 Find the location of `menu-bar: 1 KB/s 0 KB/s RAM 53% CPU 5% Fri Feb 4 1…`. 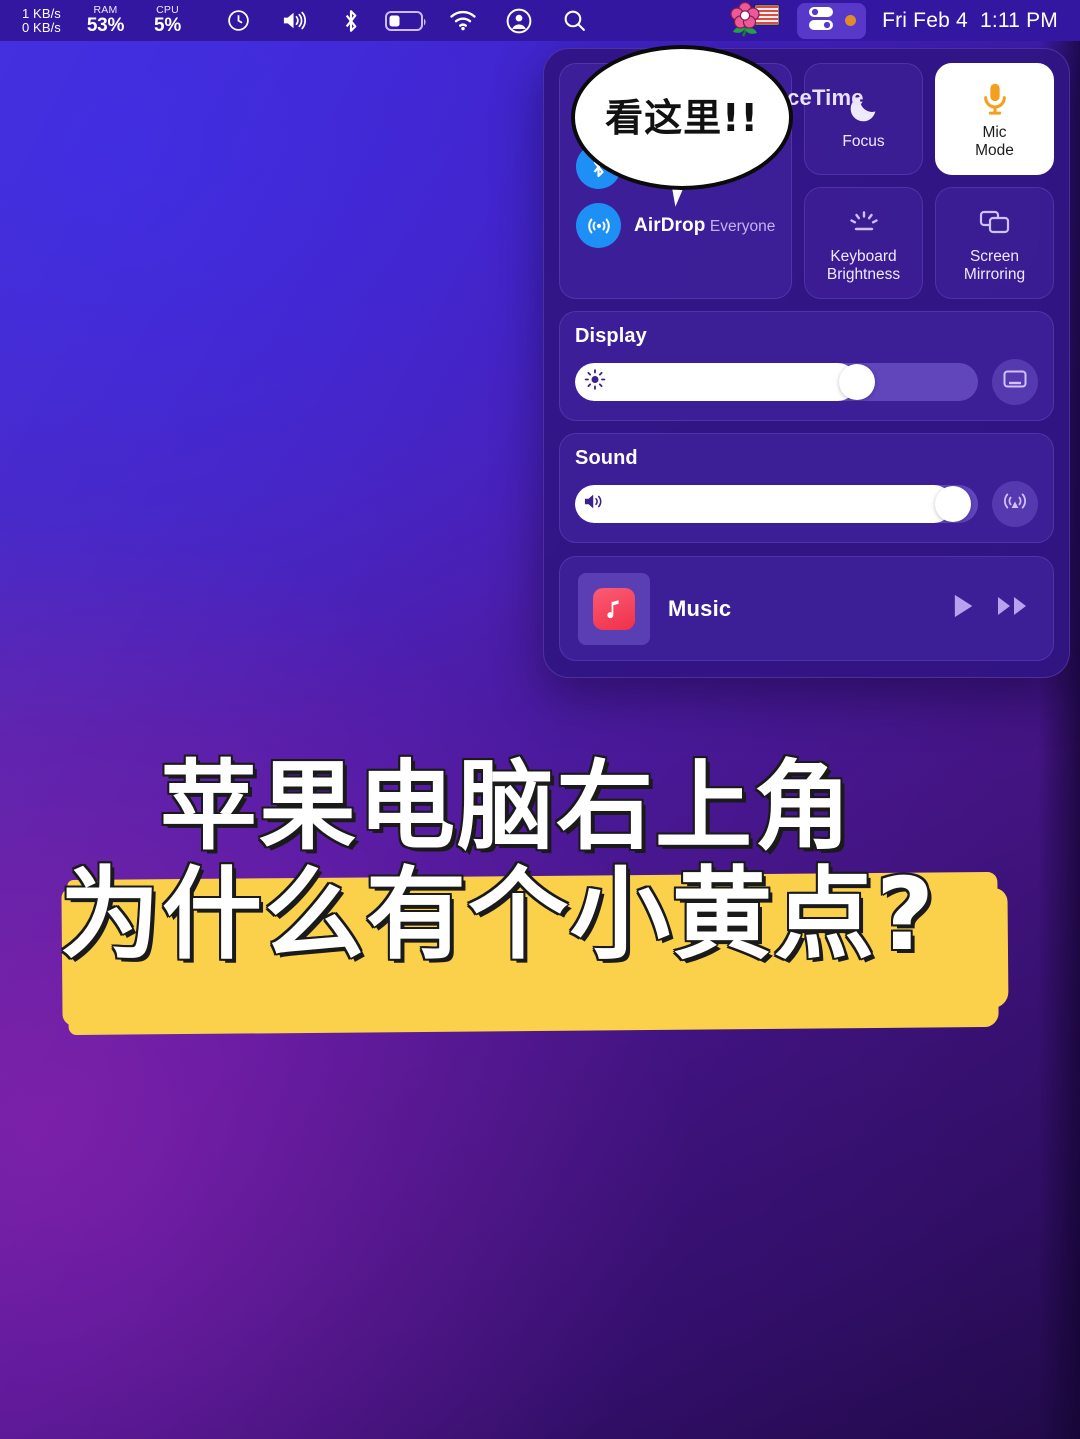

menu-bar: 1 KB/s 0 KB/s RAM 53% CPU 5% Fri Feb 4 1… is located at coordinates (540, 20).